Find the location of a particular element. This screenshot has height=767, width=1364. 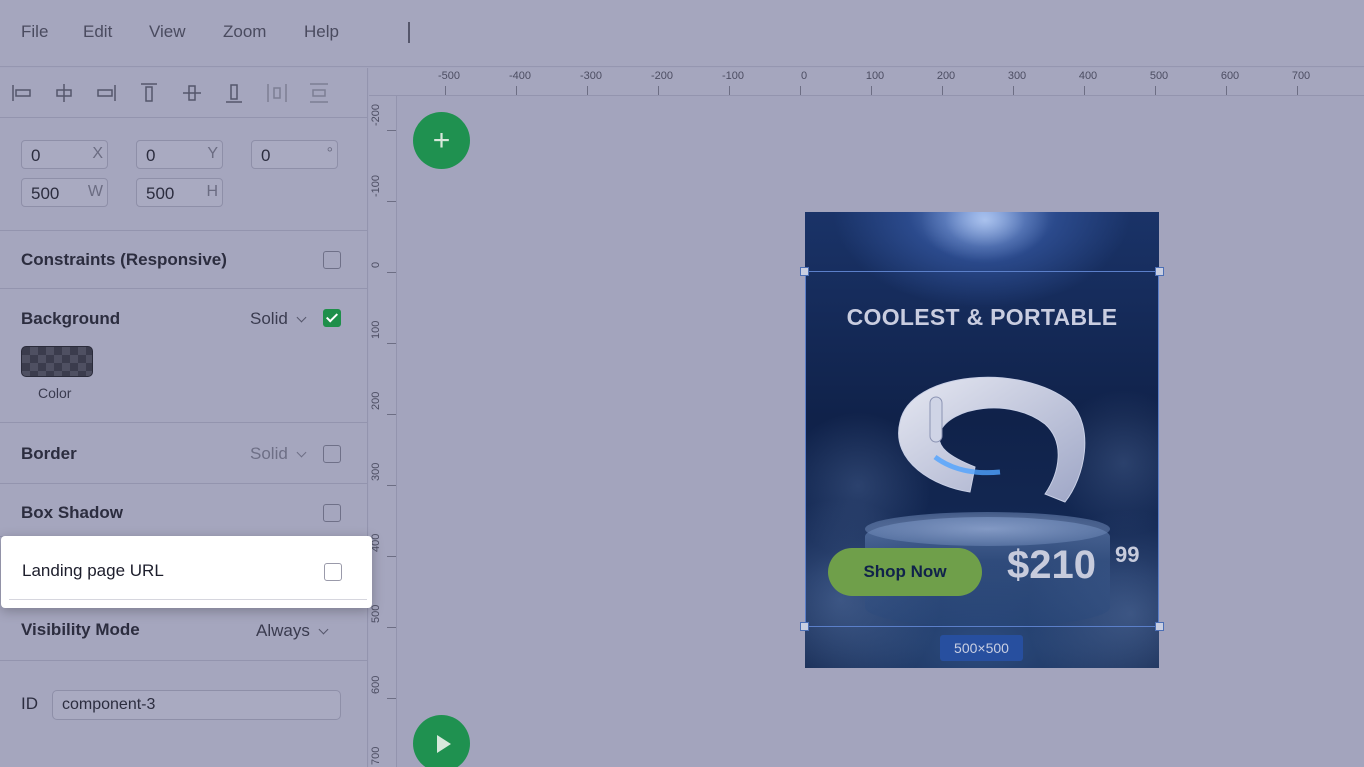

x-position-input: 0 X is located at coordinates (64, 154).